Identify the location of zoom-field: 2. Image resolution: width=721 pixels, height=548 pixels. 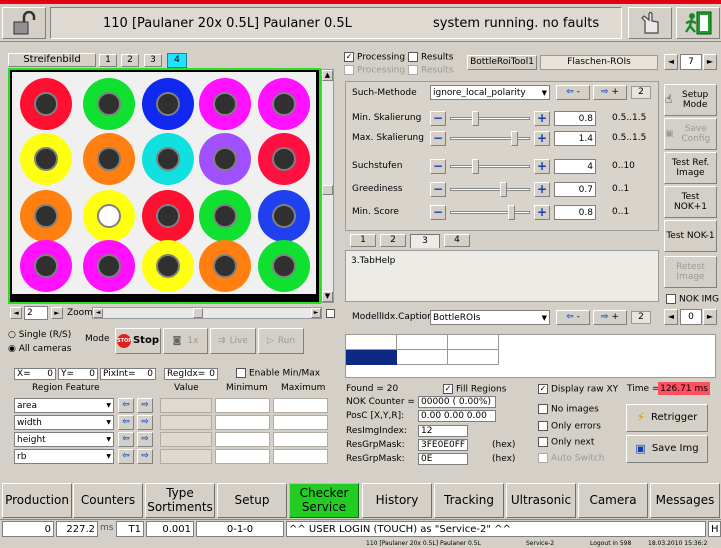
(36, 313).